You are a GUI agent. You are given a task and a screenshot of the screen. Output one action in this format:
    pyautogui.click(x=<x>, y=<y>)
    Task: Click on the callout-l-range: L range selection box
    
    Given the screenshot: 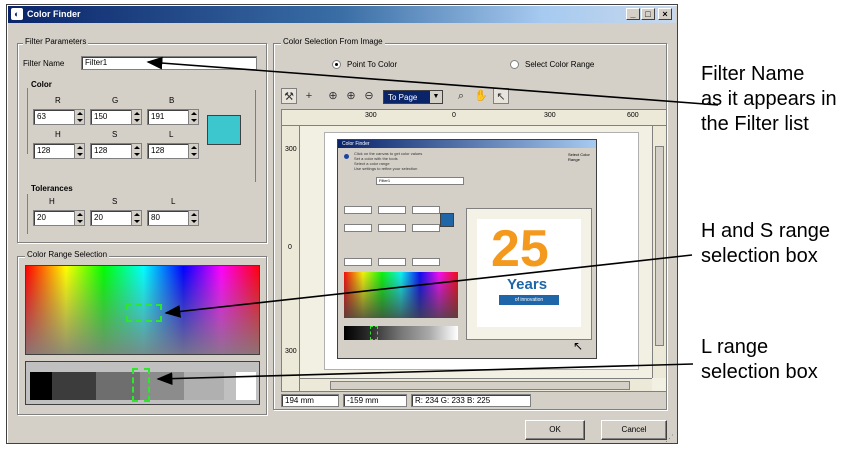 What is the action you would take?
    pyautogui.click(x=759, y=359)
    